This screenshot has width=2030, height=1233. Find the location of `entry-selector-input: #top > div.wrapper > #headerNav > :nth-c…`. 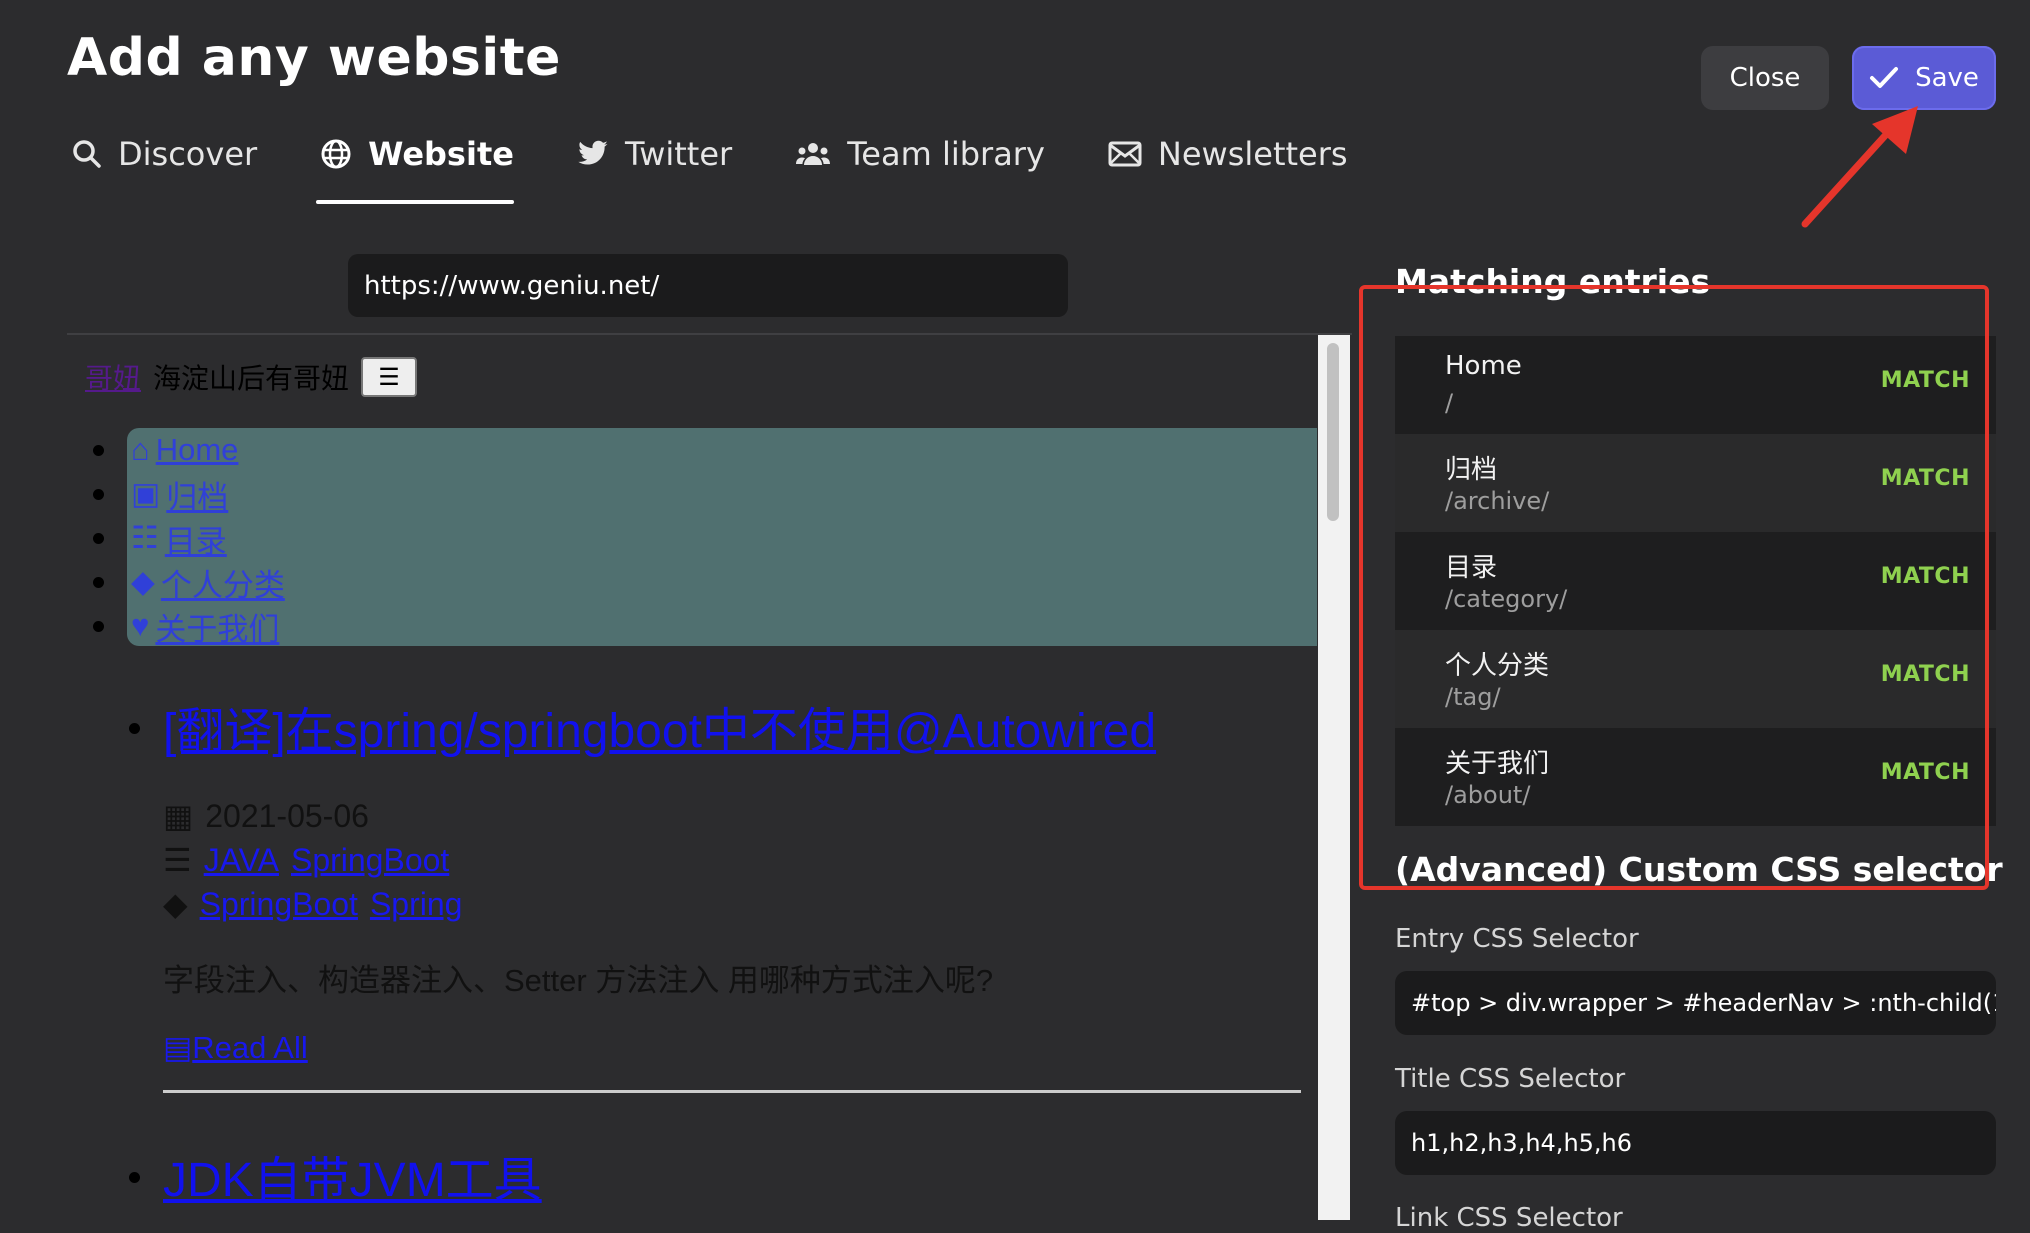

entry-selector-input: #top > div.wrapper > #headerNav > :nth-c… is located at coordinates (1695, 1003).